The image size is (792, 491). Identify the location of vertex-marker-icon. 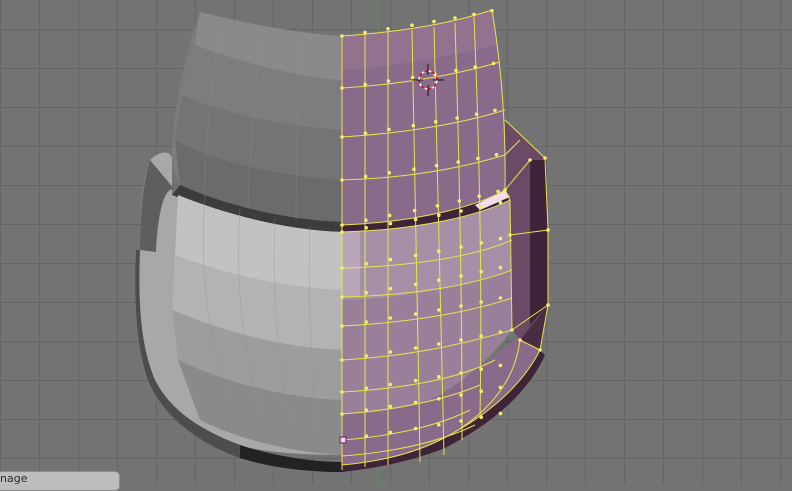
(343, 440).